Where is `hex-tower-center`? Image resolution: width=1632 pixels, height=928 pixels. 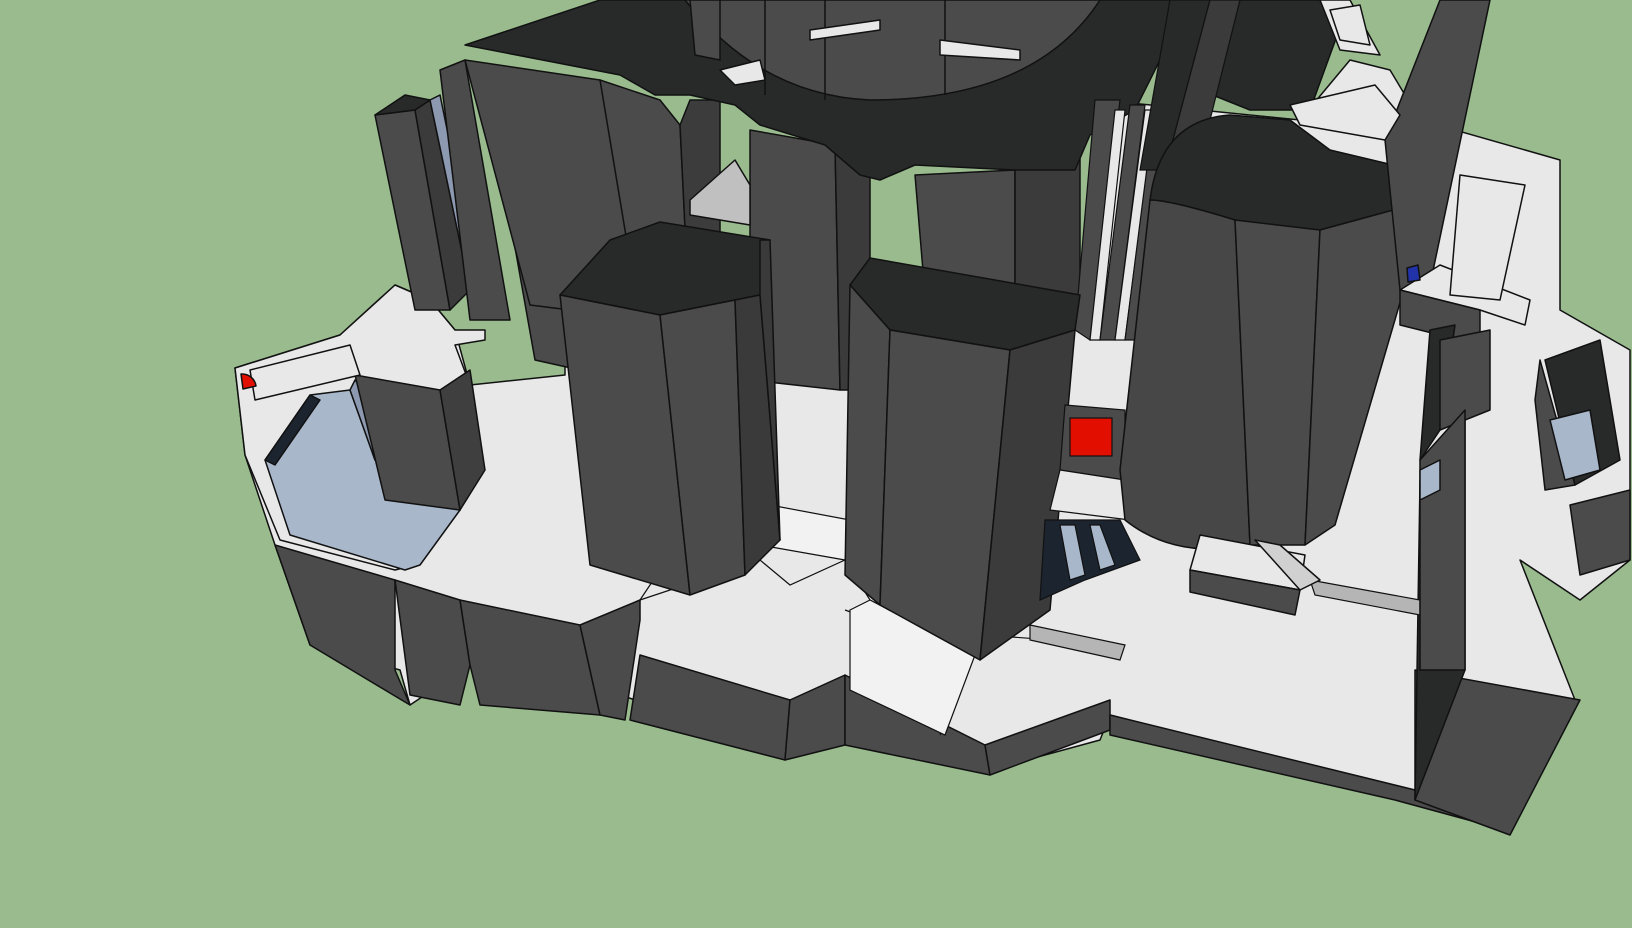
hex-tower-center is located at coordinates (962, 459).